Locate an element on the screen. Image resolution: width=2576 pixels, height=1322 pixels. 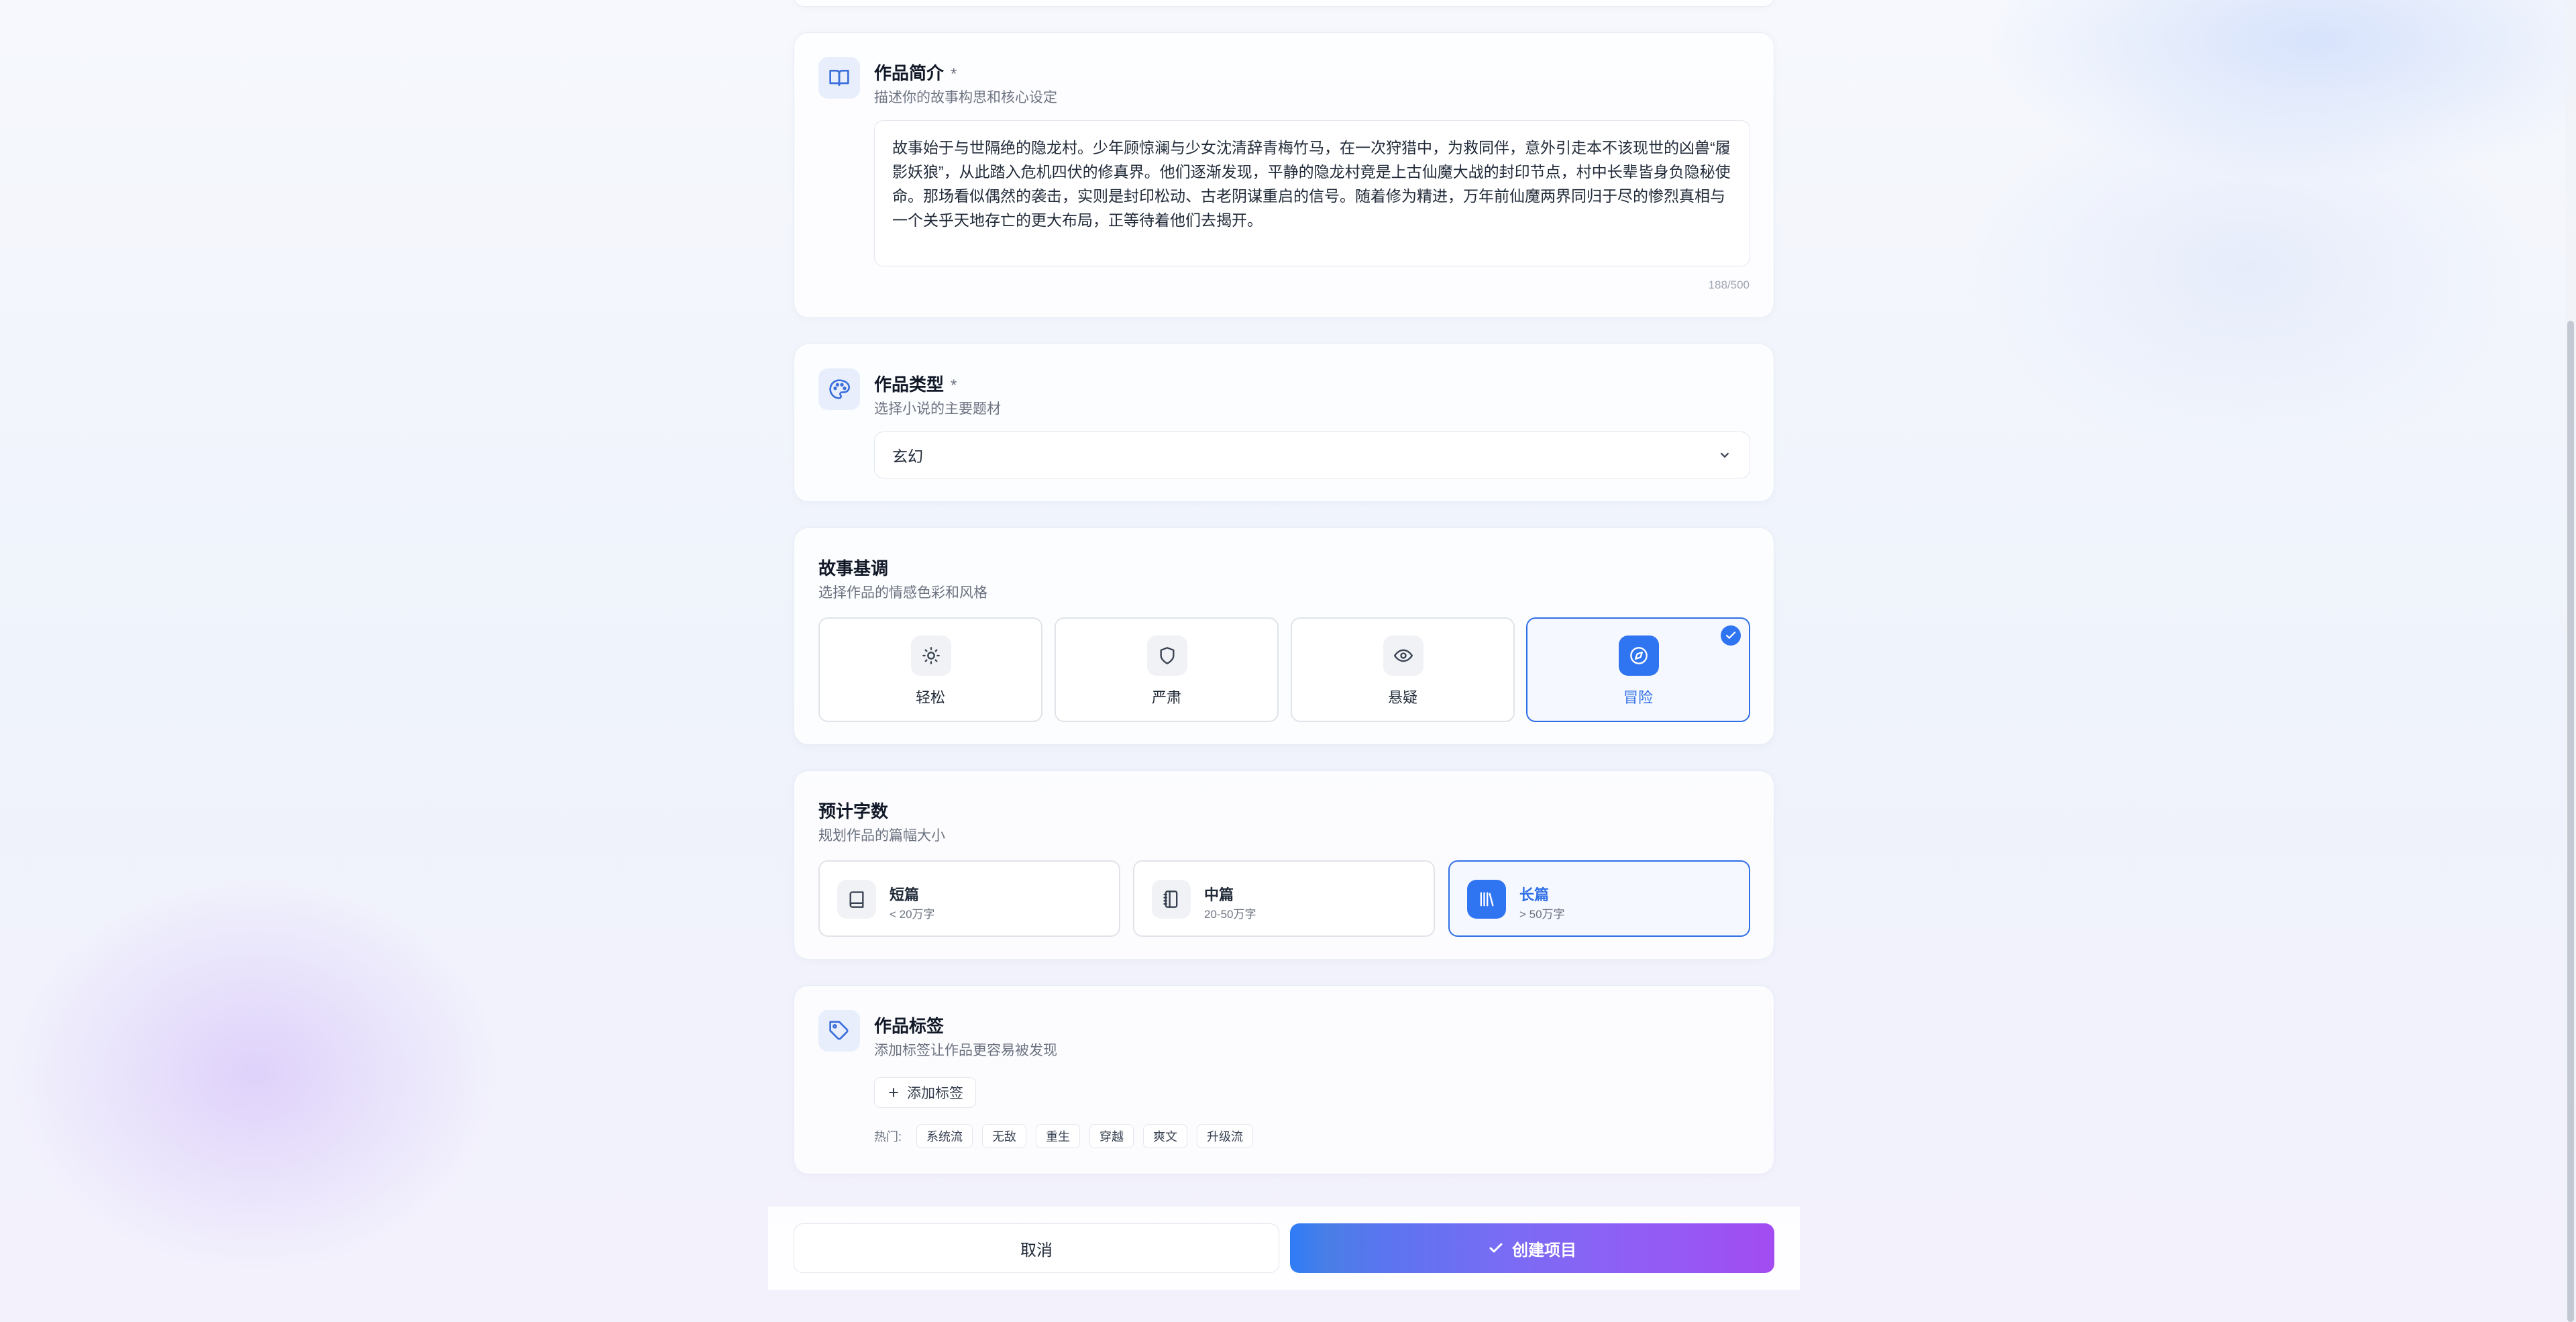
footer-actions: 取消 创建项目 is located at coordinates (1284, 1248).